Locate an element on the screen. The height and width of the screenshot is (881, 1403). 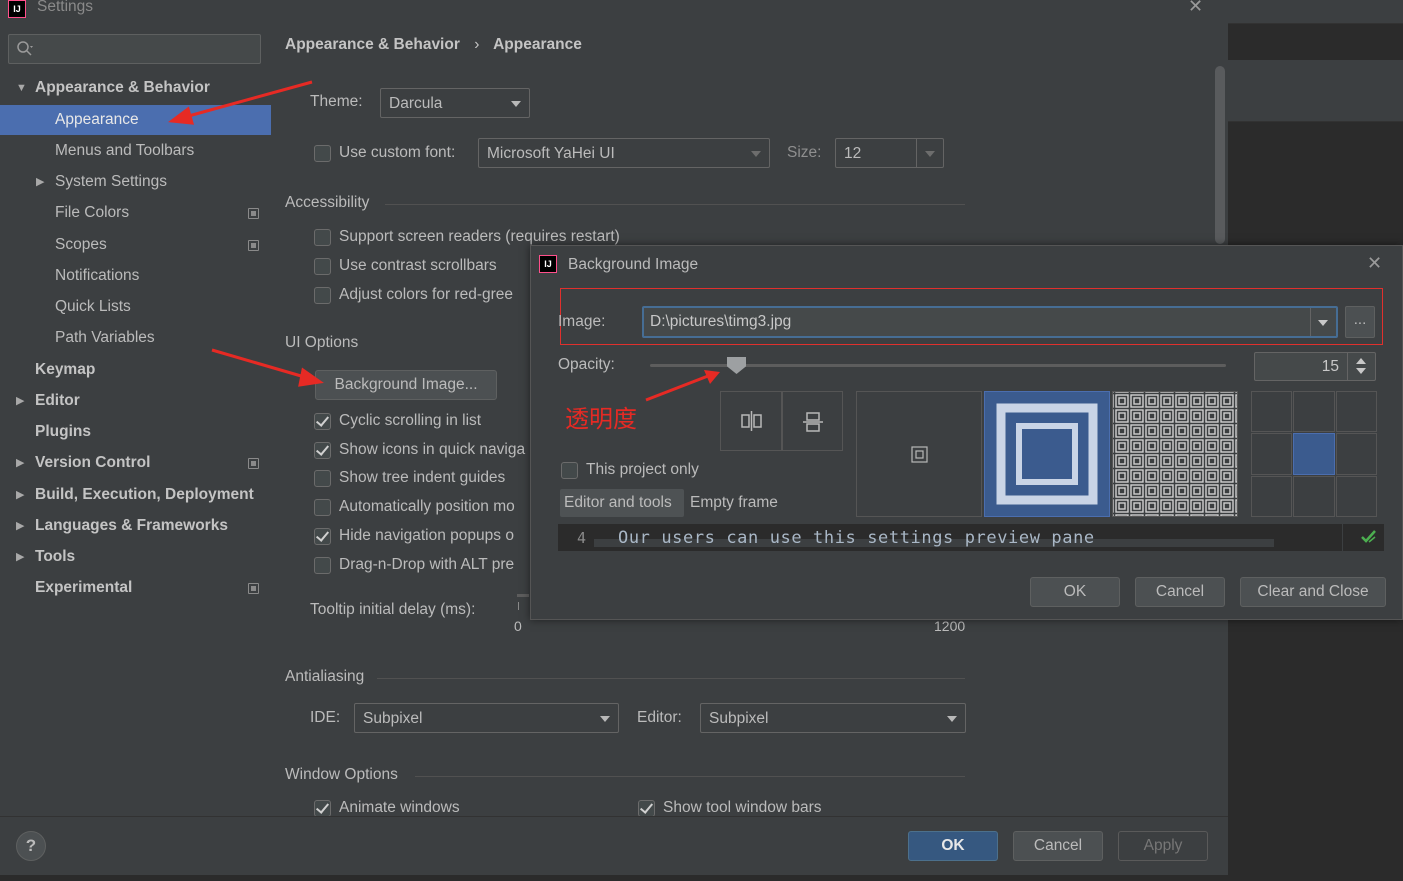
dialog-title: Background Image is located at coordinates (633, 264).